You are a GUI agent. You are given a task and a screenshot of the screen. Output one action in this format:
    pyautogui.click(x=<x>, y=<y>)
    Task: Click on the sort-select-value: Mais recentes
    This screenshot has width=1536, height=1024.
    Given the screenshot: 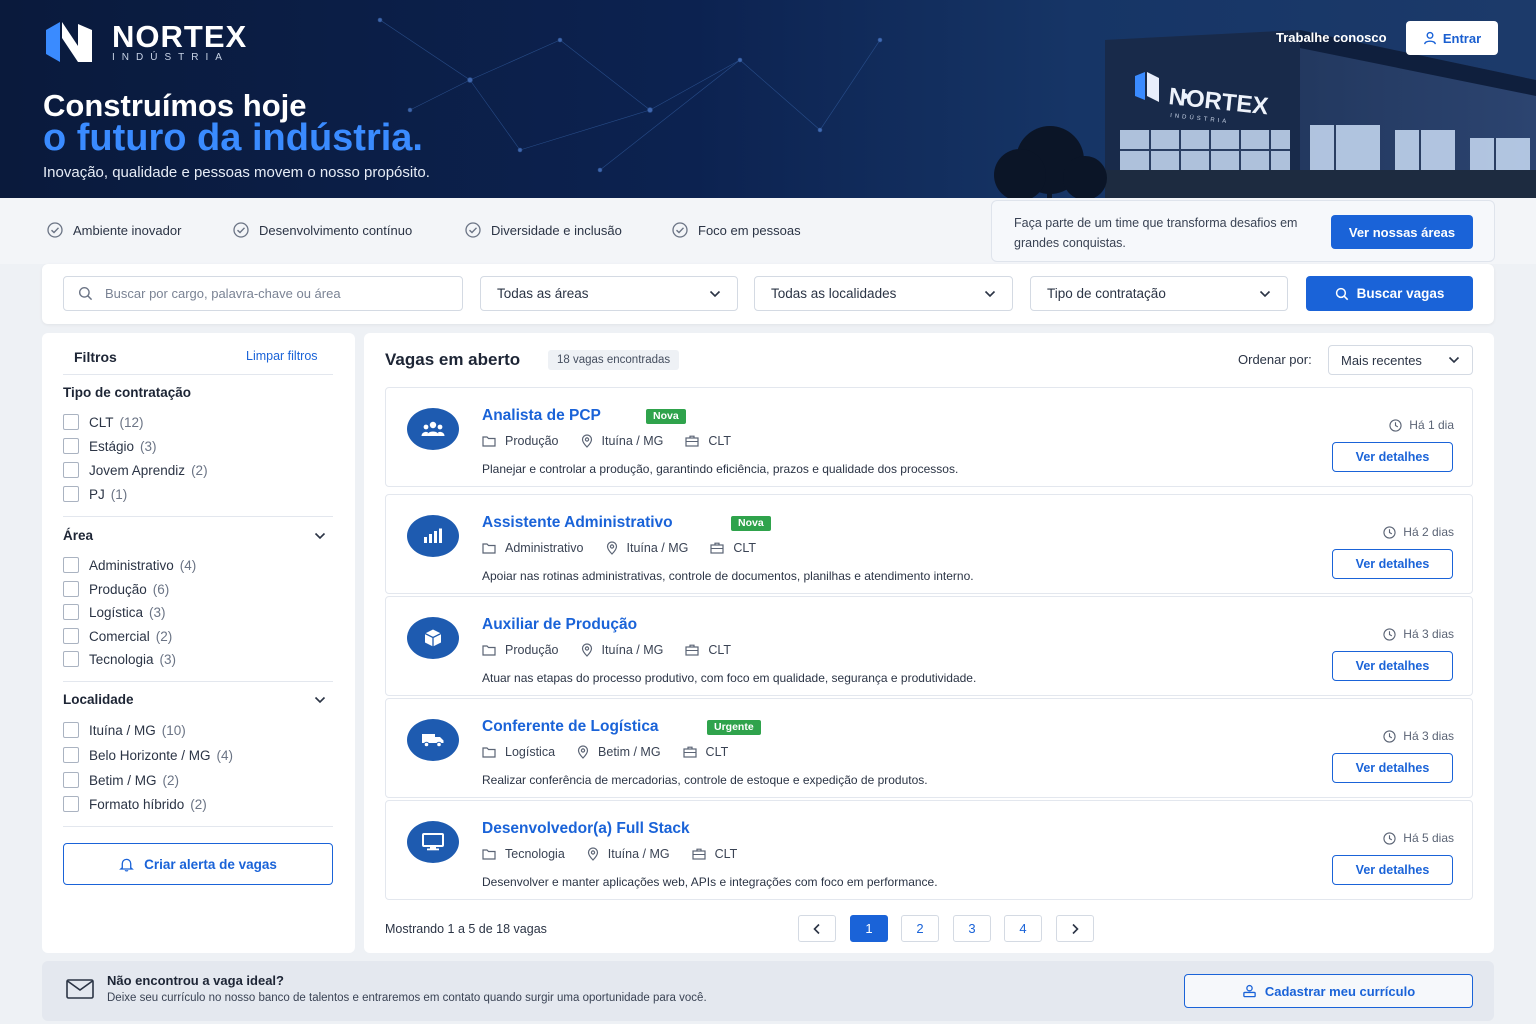 What is the action you would take?
    pyautogui.click(x=1381, y=360)
    